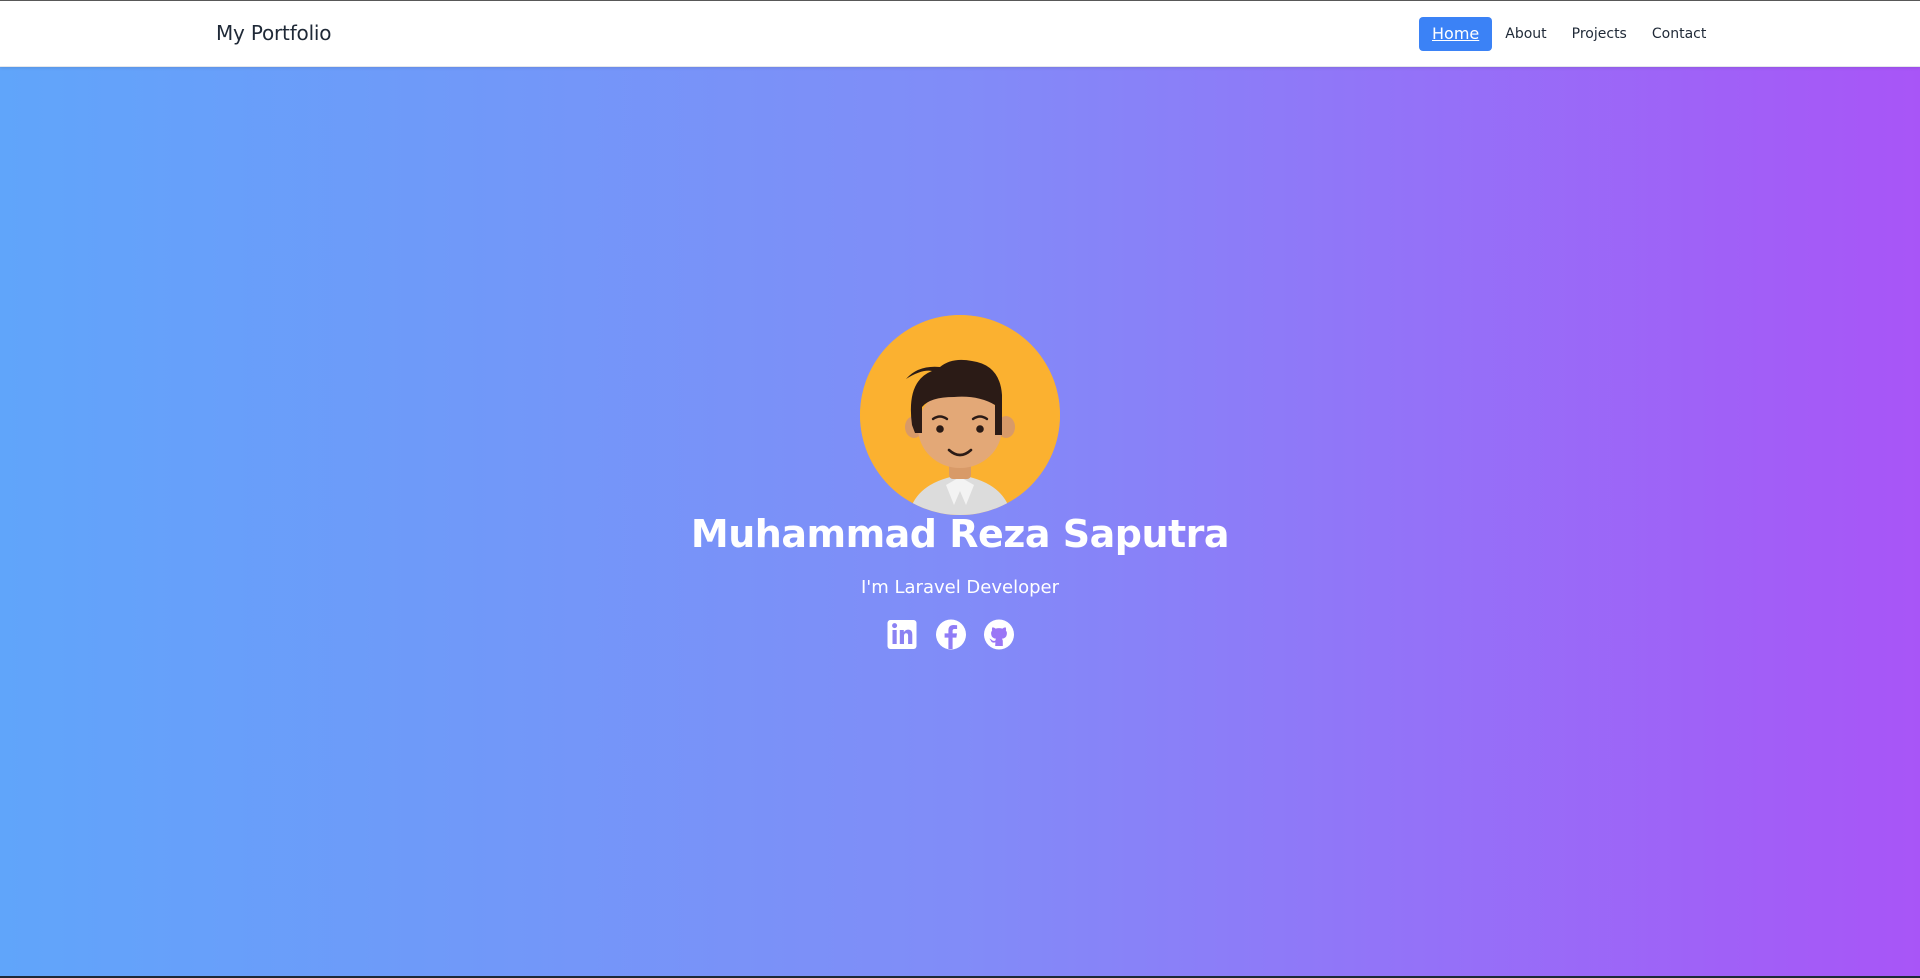 The width and height of the screenshot is (1920, 978). I want to click on hero-tagline: I'm Laravel Developer, so click(960, 587).